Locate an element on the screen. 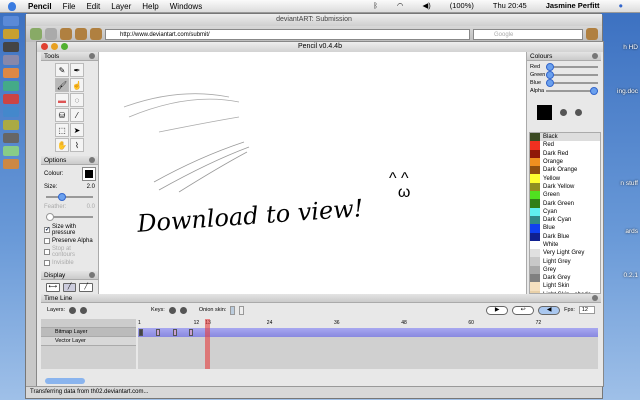 The width and height of the screenshot is (640, 400). colour-item: Cyan is located at coordinates (565, 211).